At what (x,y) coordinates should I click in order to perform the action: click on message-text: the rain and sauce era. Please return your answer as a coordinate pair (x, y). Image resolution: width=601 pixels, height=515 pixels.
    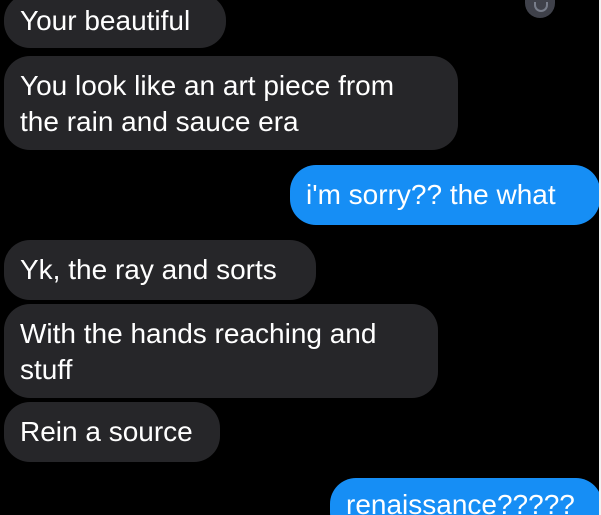
    Looking at the image, I should click on (159, 121).